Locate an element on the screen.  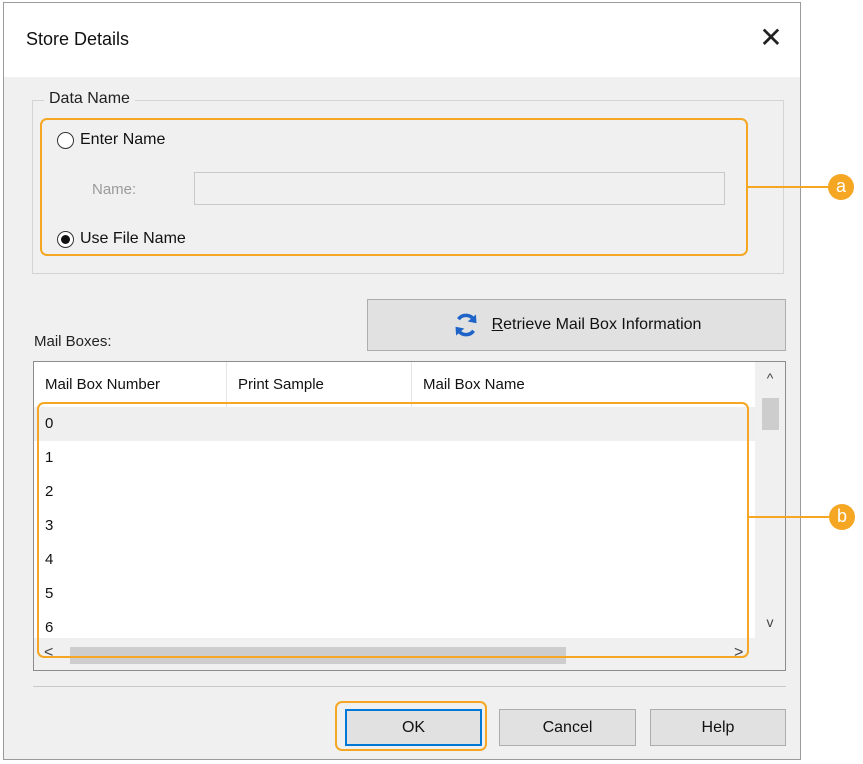
callout-a-badge: a is located at coordinates (841, 187).